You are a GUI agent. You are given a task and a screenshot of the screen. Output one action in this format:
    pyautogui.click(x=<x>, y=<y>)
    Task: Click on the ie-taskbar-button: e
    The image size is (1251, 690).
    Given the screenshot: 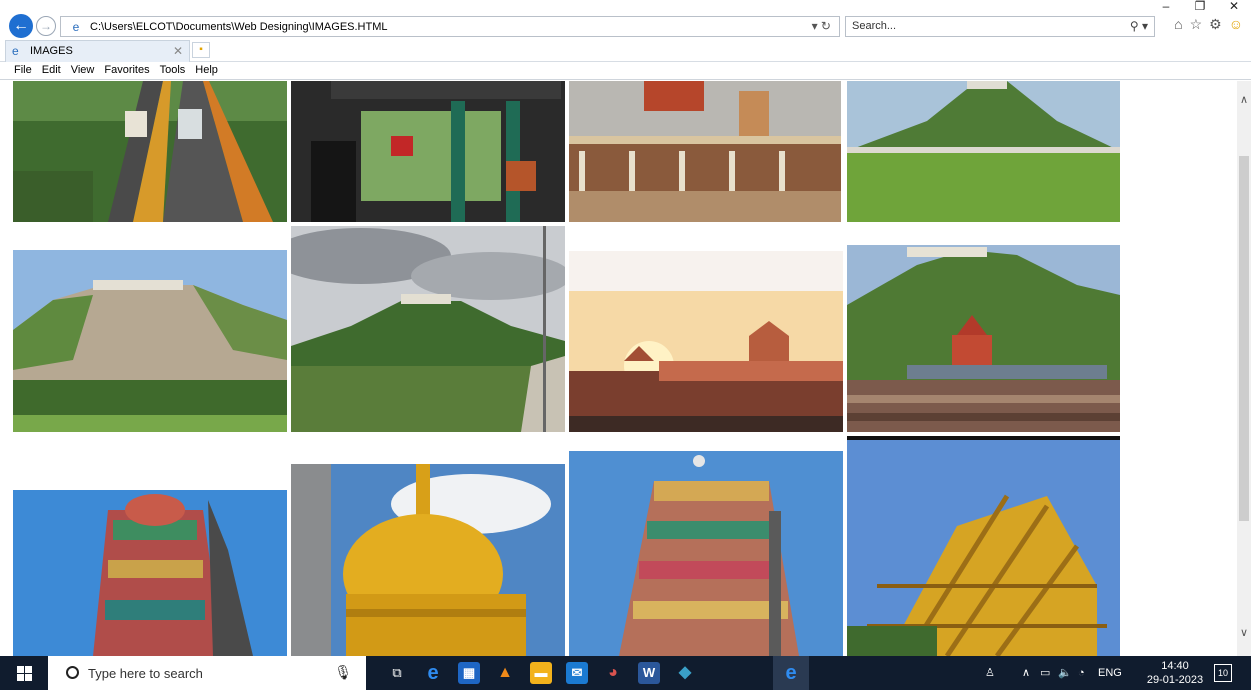 What is the action you would take?
    pyautogui.click(x=791, y=673)
    